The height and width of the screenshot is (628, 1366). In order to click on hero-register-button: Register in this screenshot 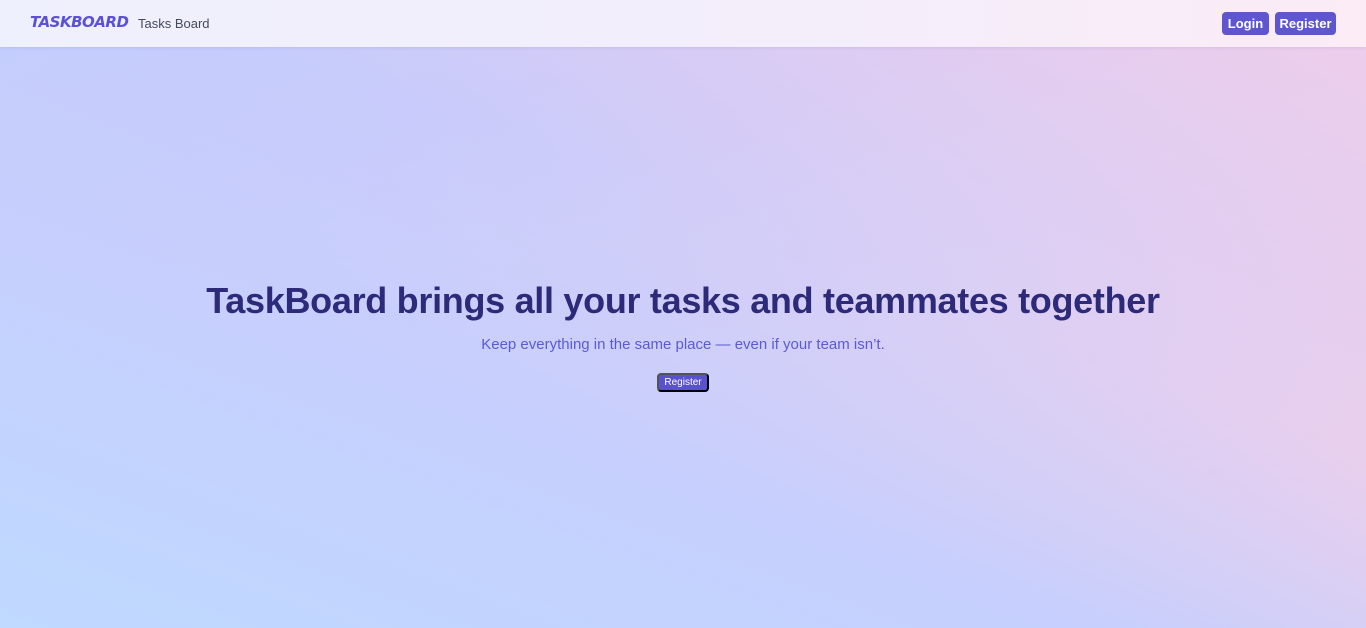, I will do `click(683, 382)`.